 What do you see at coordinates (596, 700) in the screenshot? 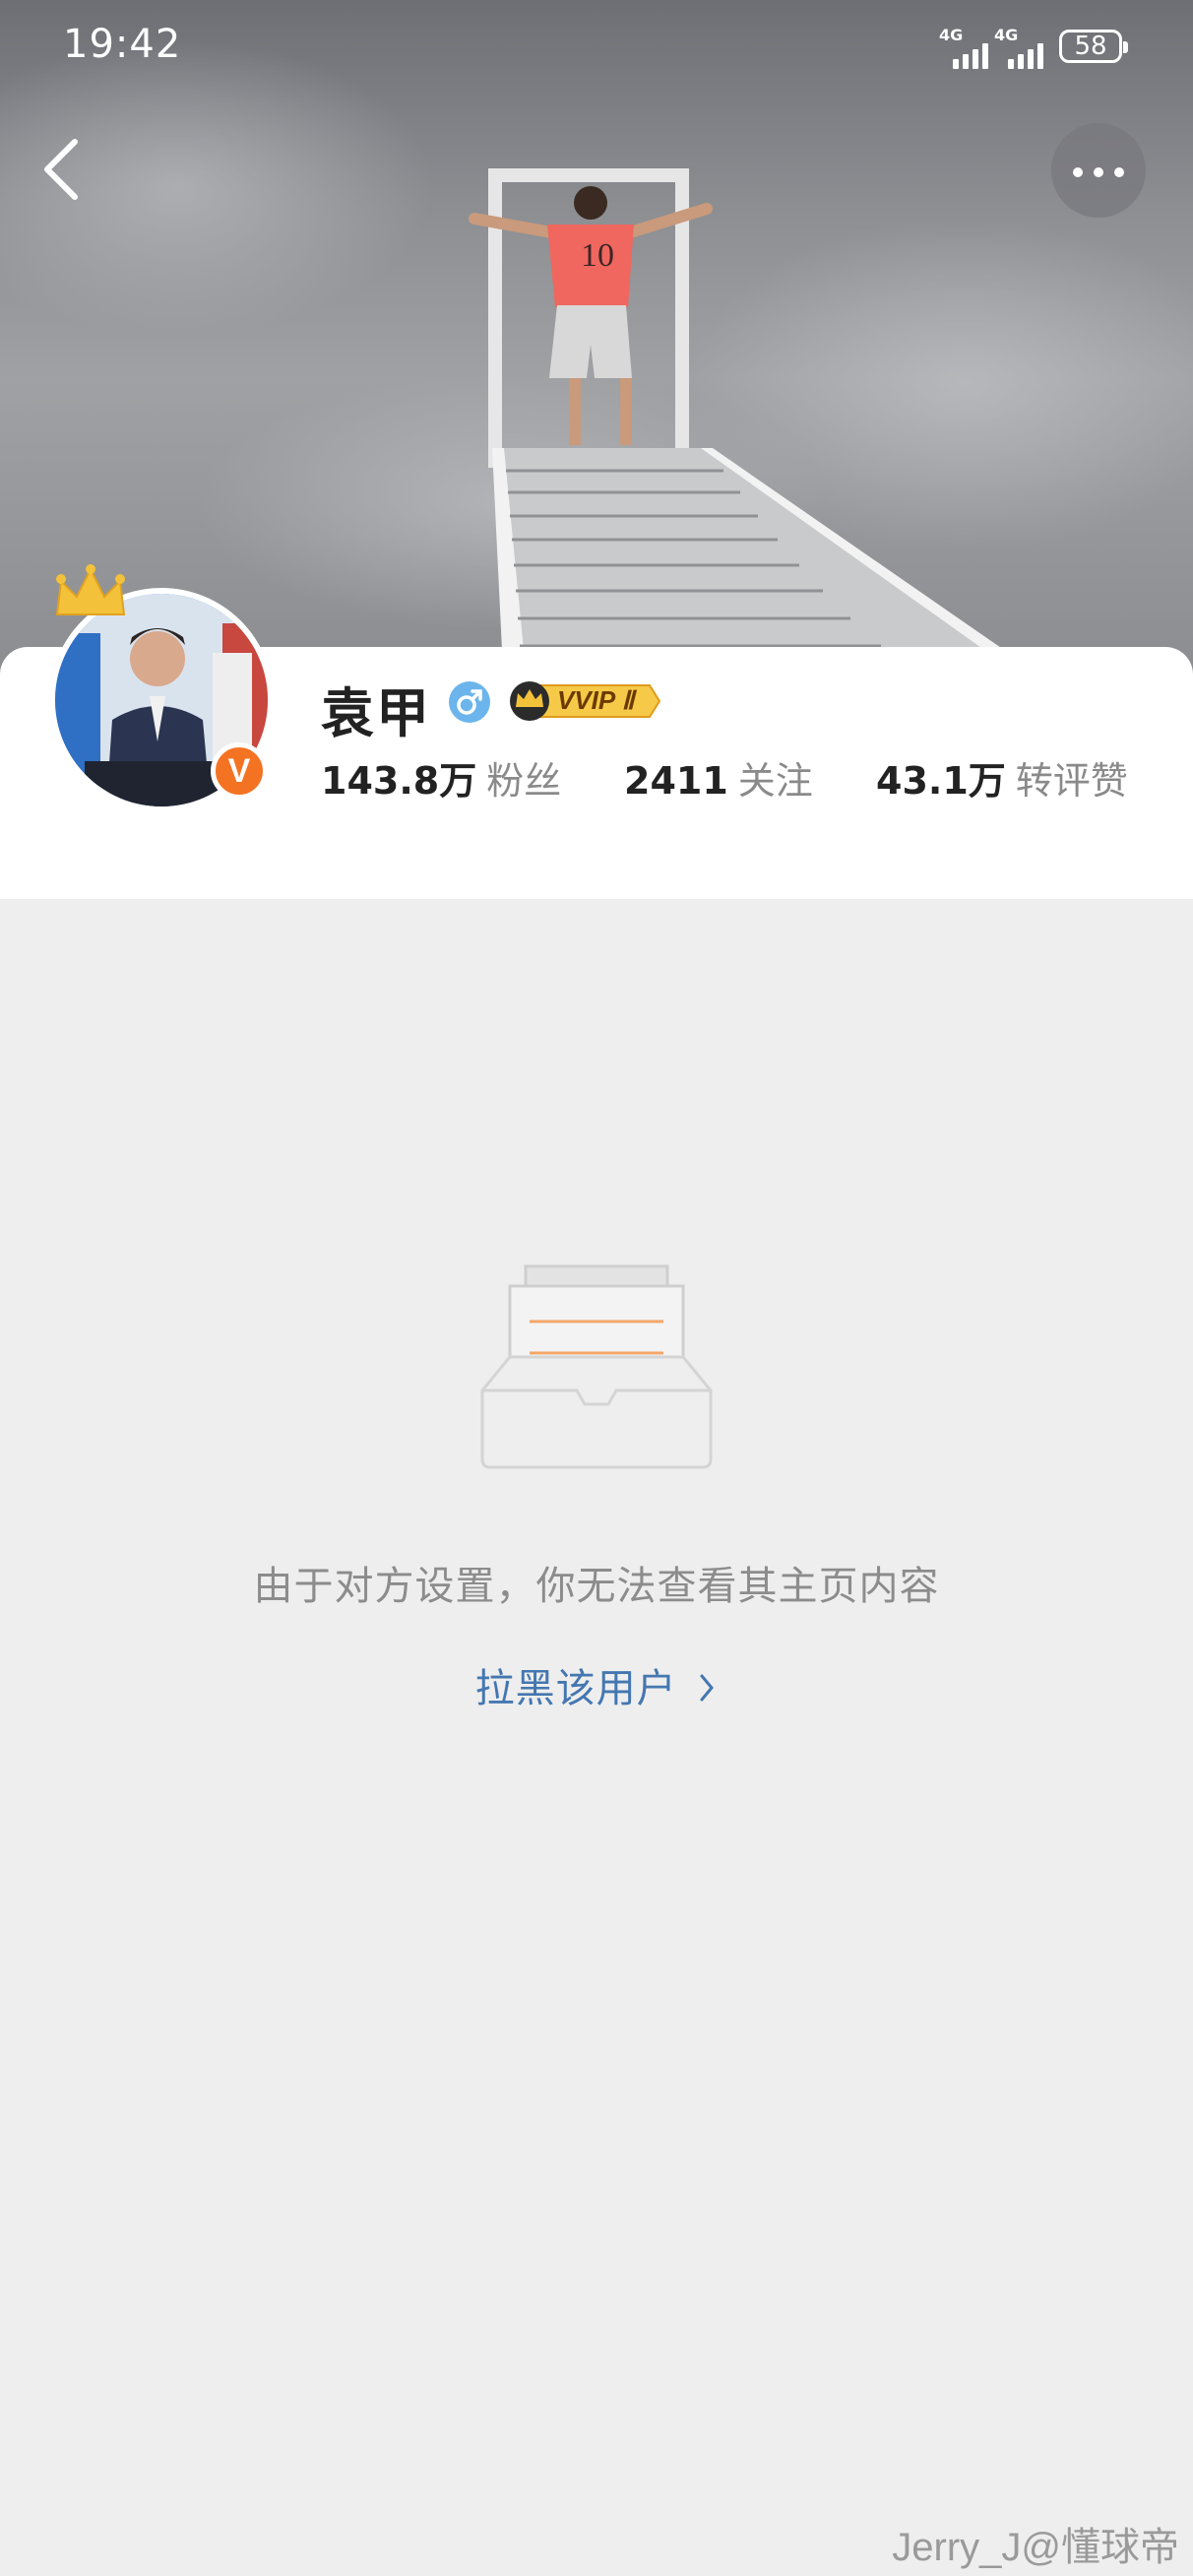
I see `vip-badge-text: VVIP Ⅱ` at bounding box center [596, 700].